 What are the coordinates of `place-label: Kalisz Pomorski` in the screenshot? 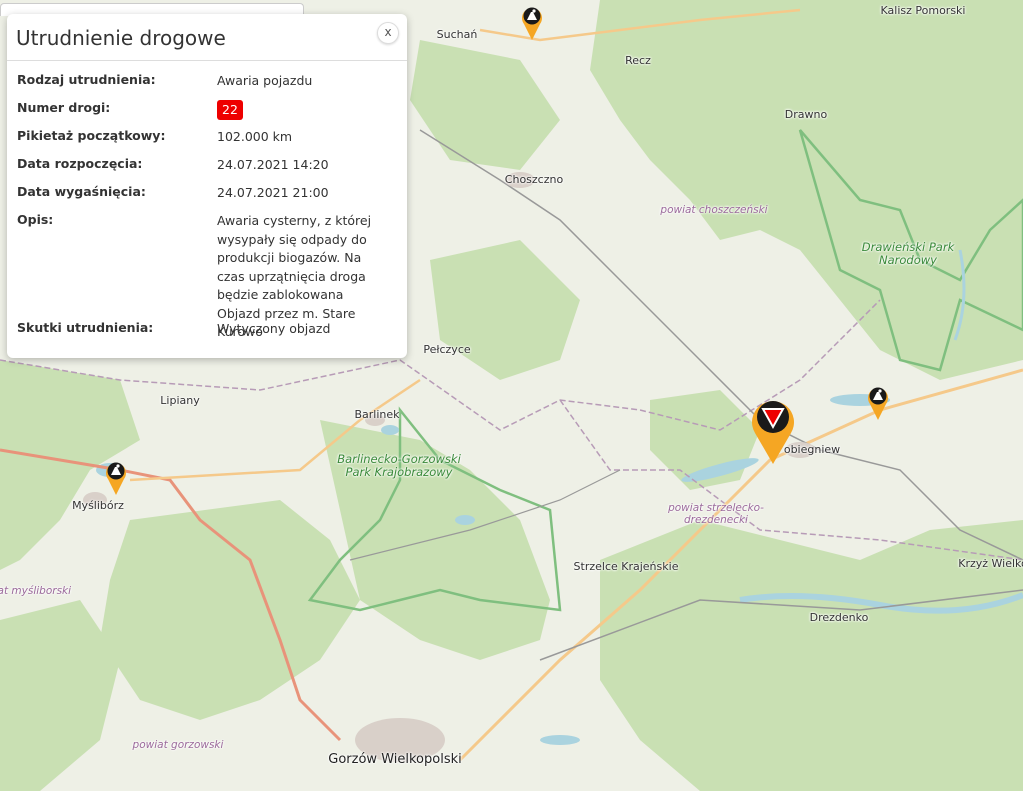 It's located at (923, 10).